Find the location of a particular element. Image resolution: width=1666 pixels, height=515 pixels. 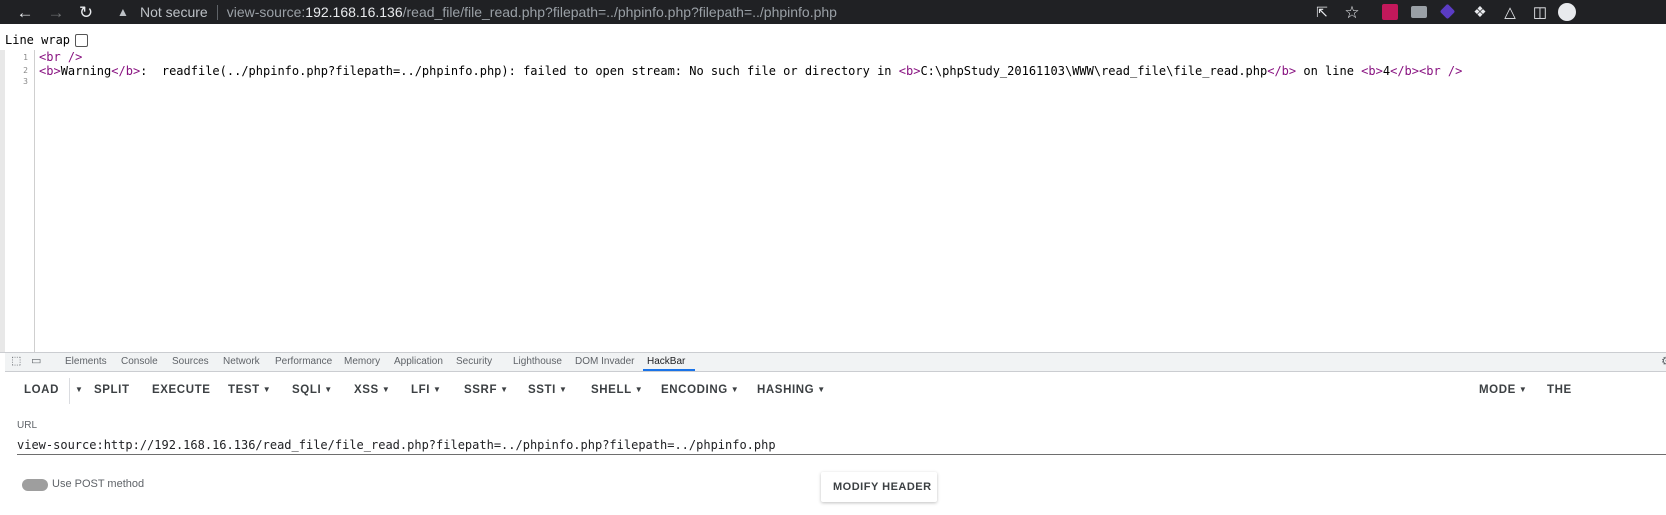

load-button: LOAD is located at coordinates (41, 390).